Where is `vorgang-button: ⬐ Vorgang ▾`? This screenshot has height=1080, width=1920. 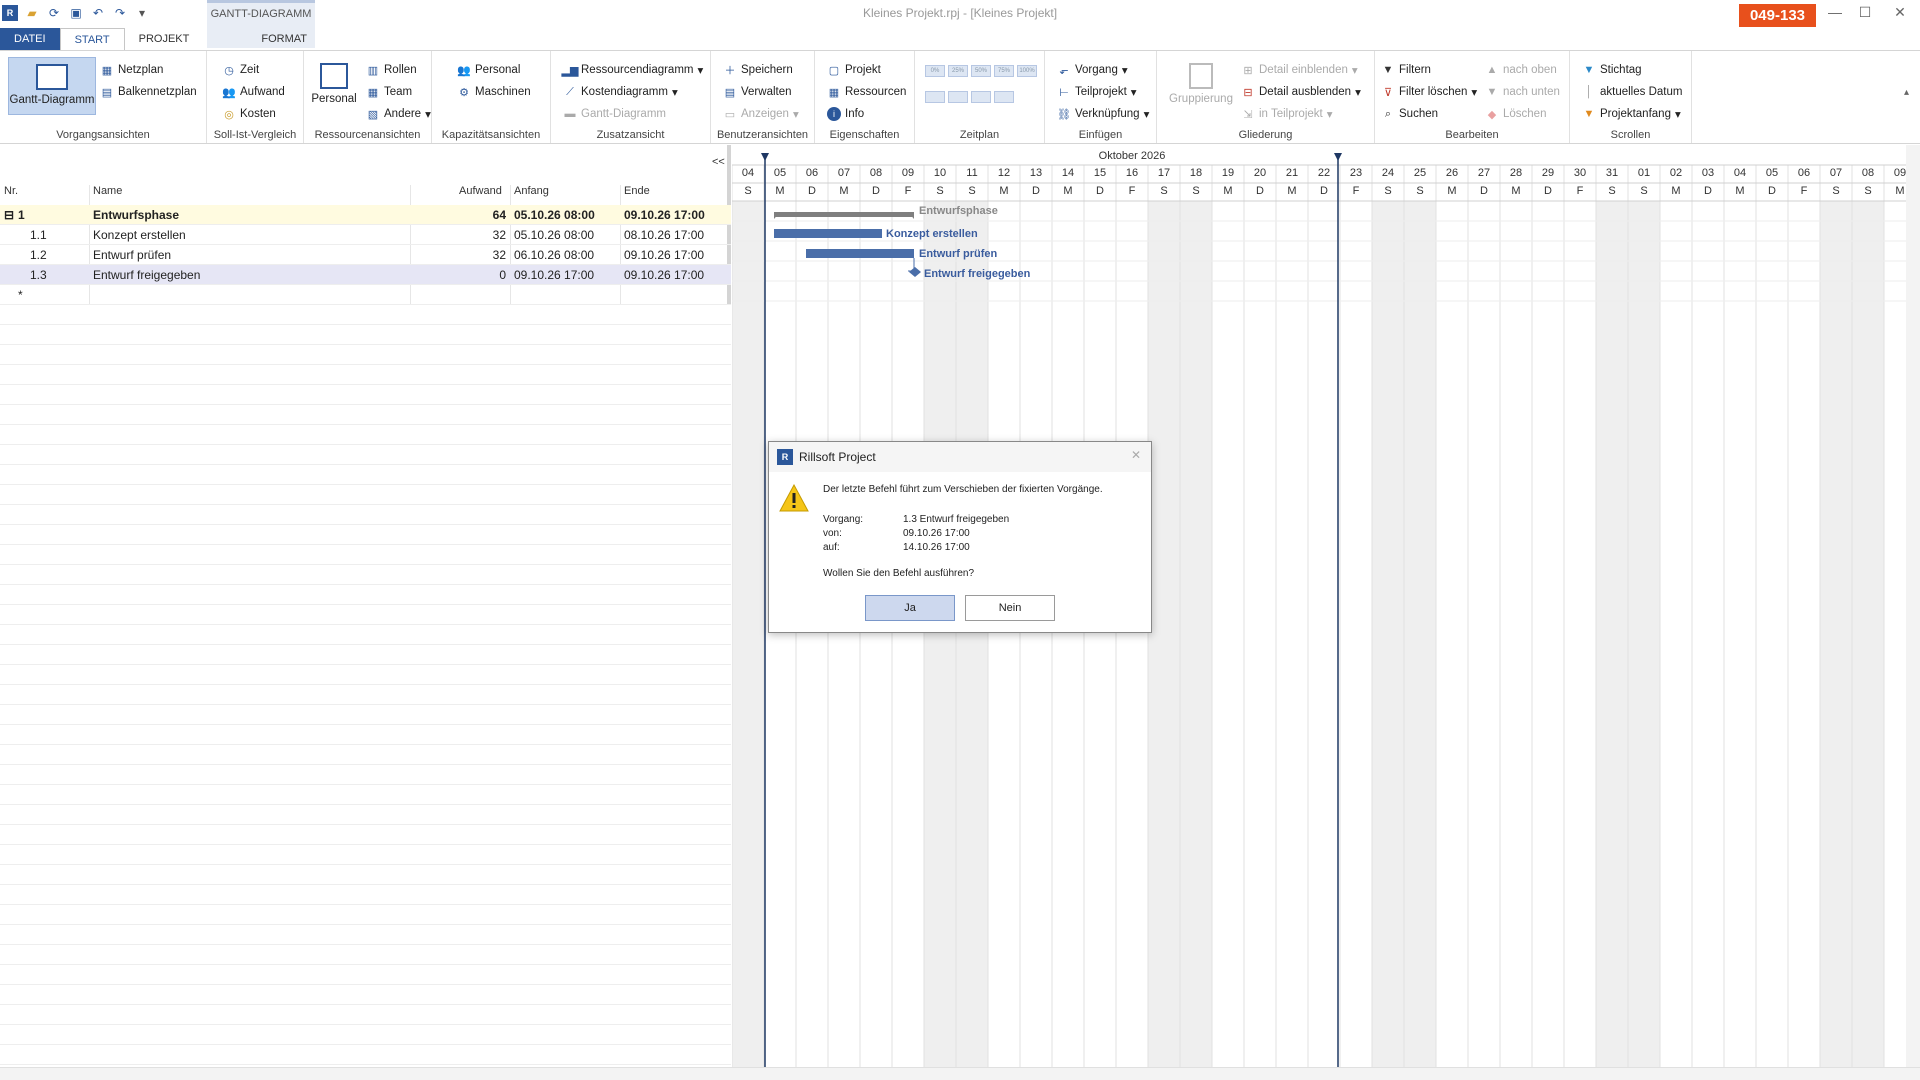 vorgang-button: ⬐ Vorgang ▾ is located at coordinates (1092, 70).